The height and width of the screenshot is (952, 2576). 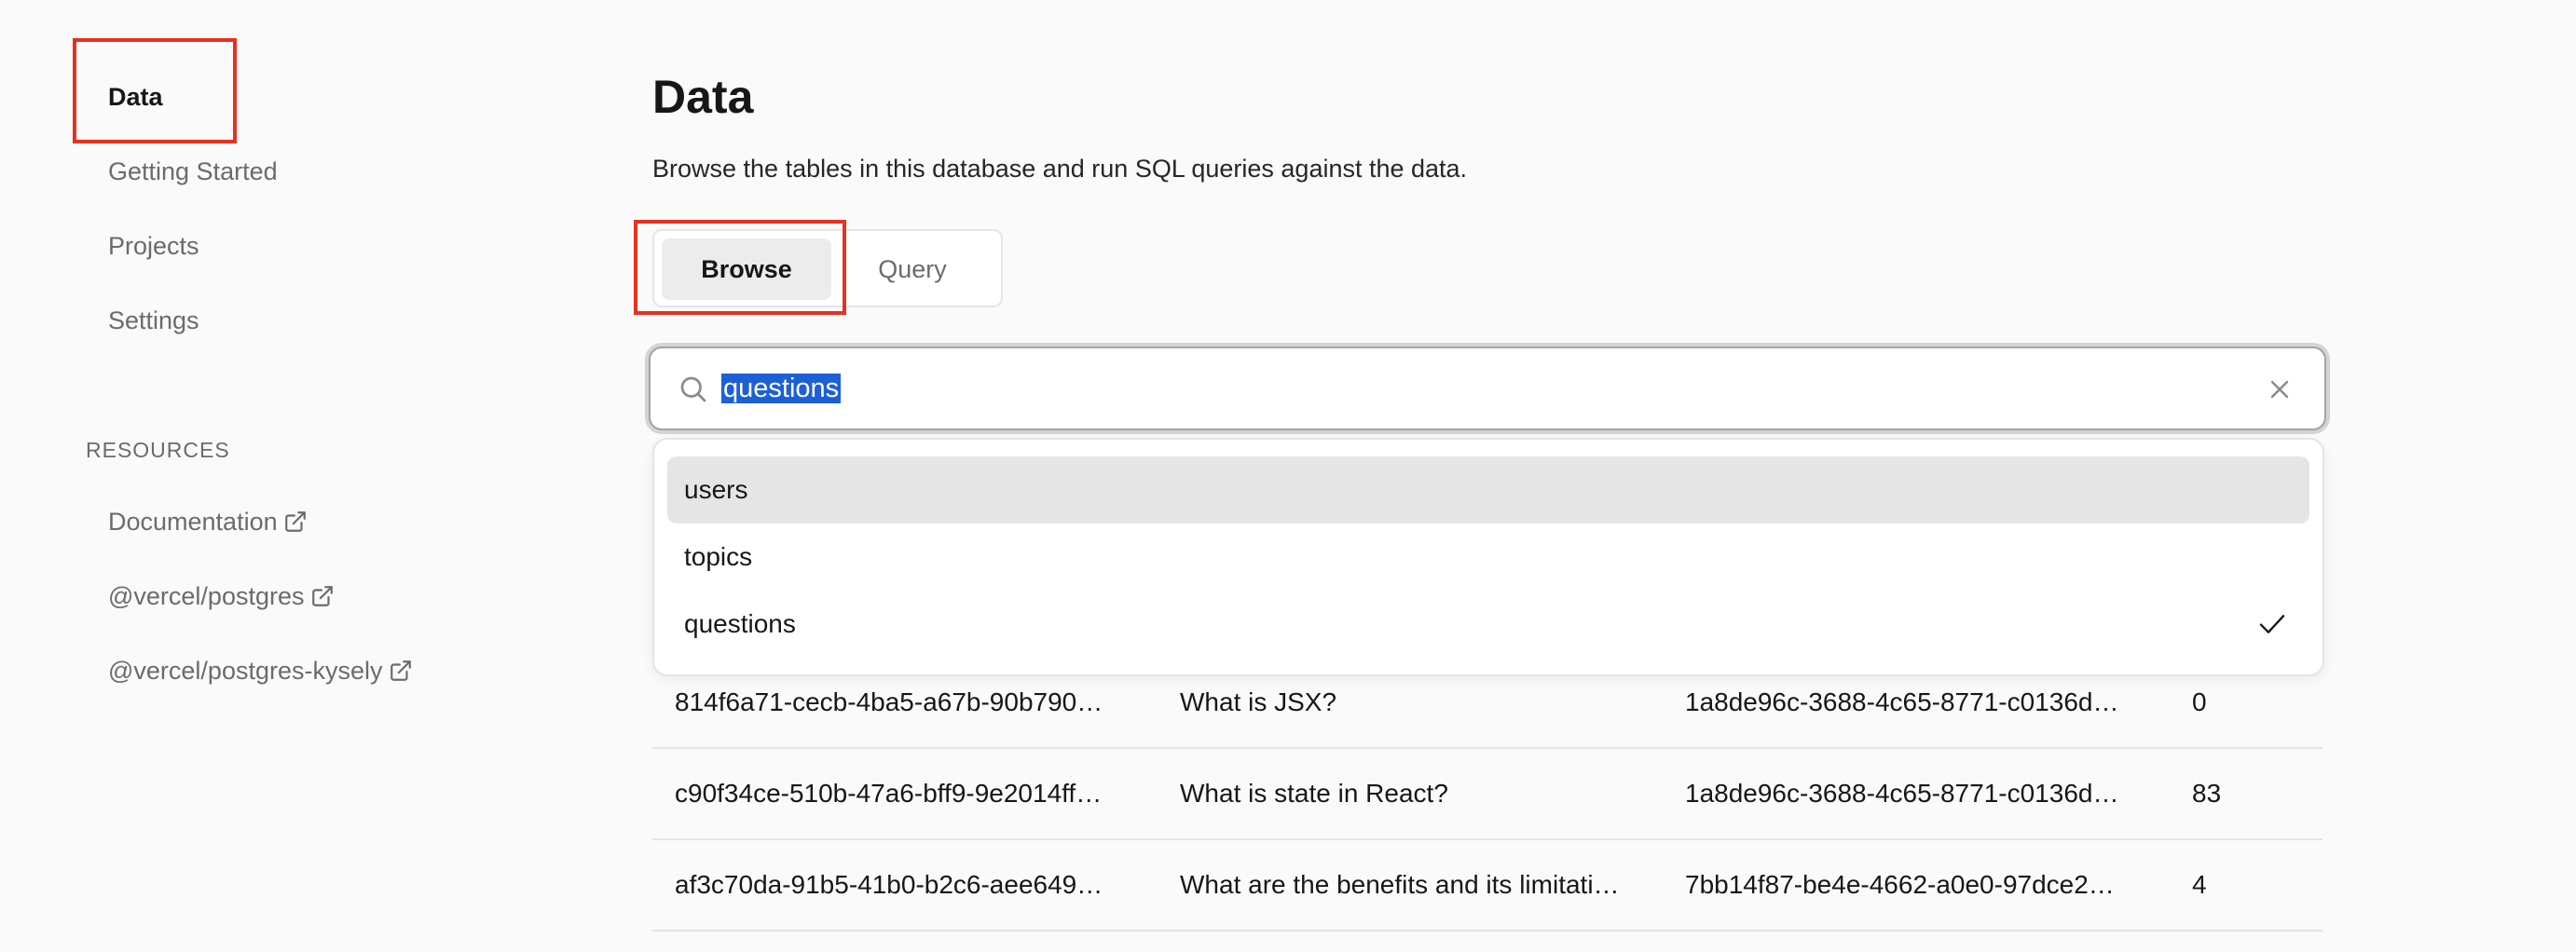 What do you see at coordinates (158, 450) in the screenshot?
I see `resources-heading: RESOURCES` at bounding box center [158, 450].